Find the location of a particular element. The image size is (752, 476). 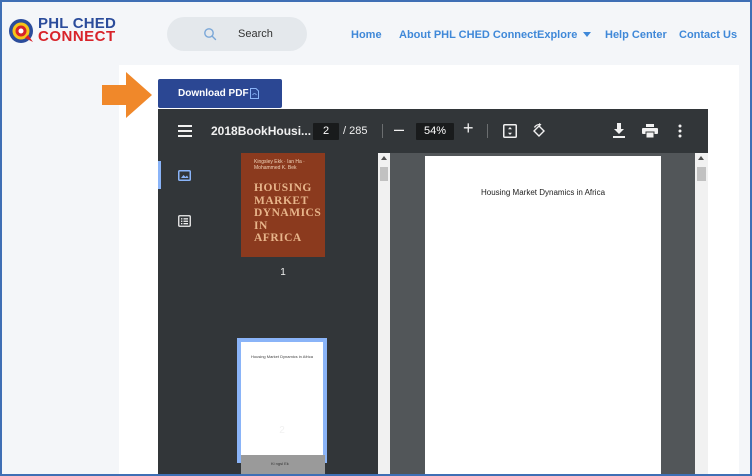

print-icon is located at coordinates (650, 131).